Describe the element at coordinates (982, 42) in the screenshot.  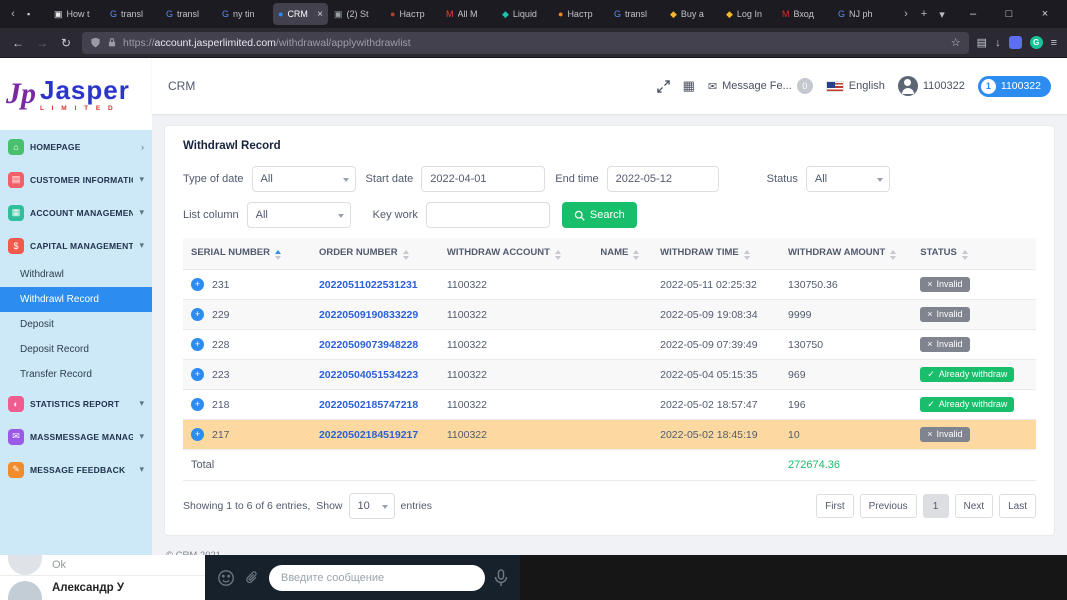
I see `library-icon: ▤` at that location.